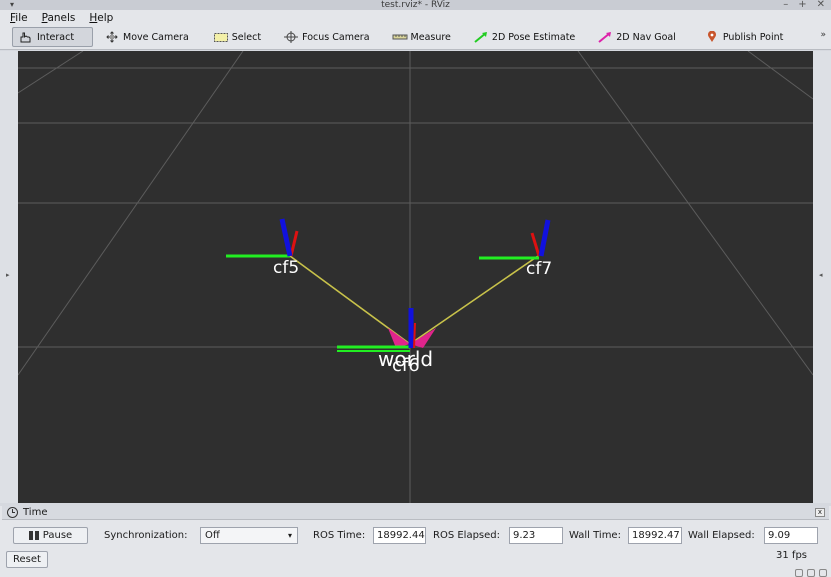 The height and width of the screenshot is (577, 831). I want to click on maximize-icon: +, so click(802, 5).